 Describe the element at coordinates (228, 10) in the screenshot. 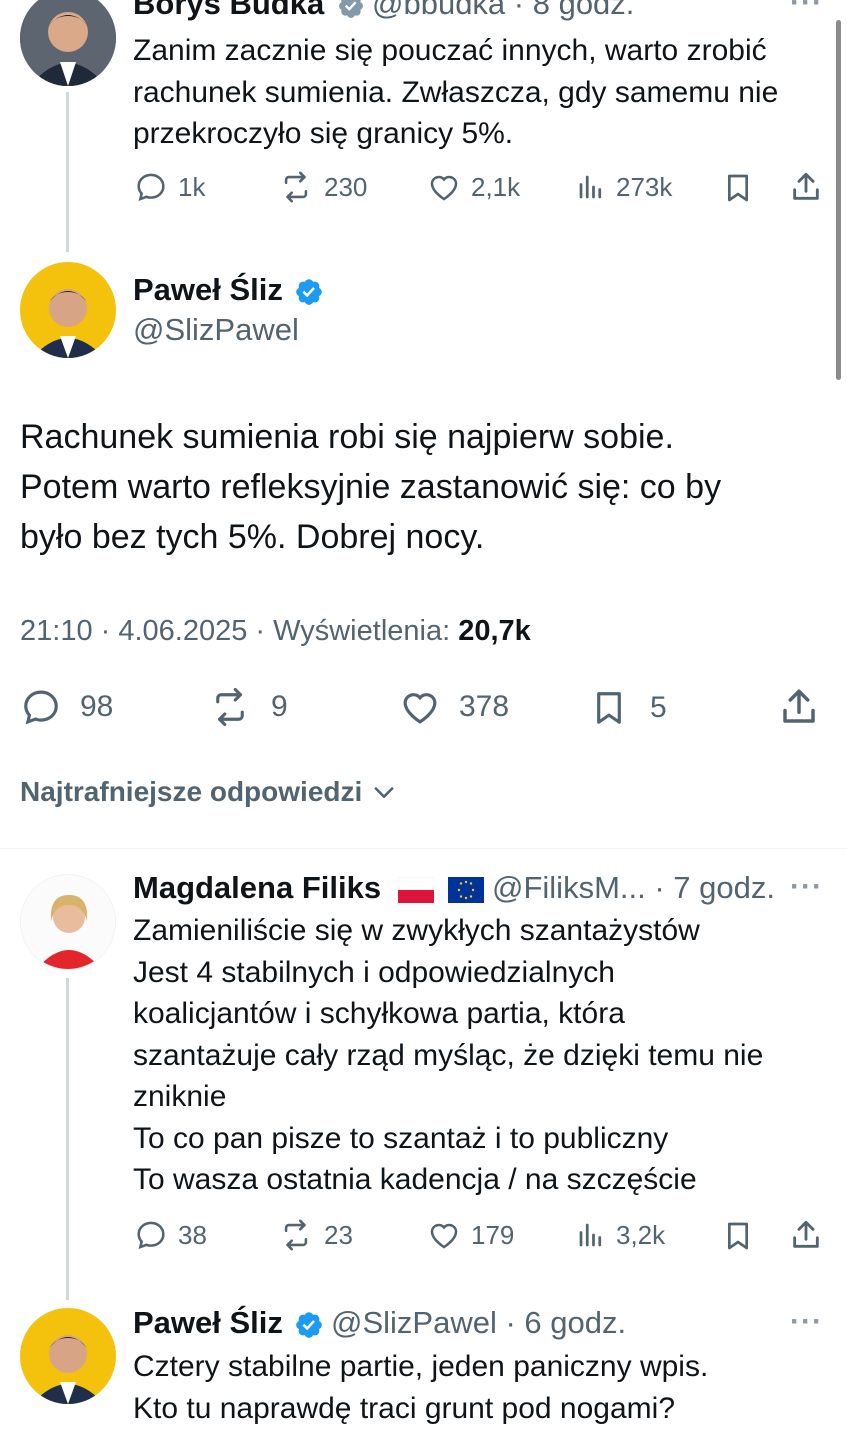

I see `author-name: Borys Budka` at that location.